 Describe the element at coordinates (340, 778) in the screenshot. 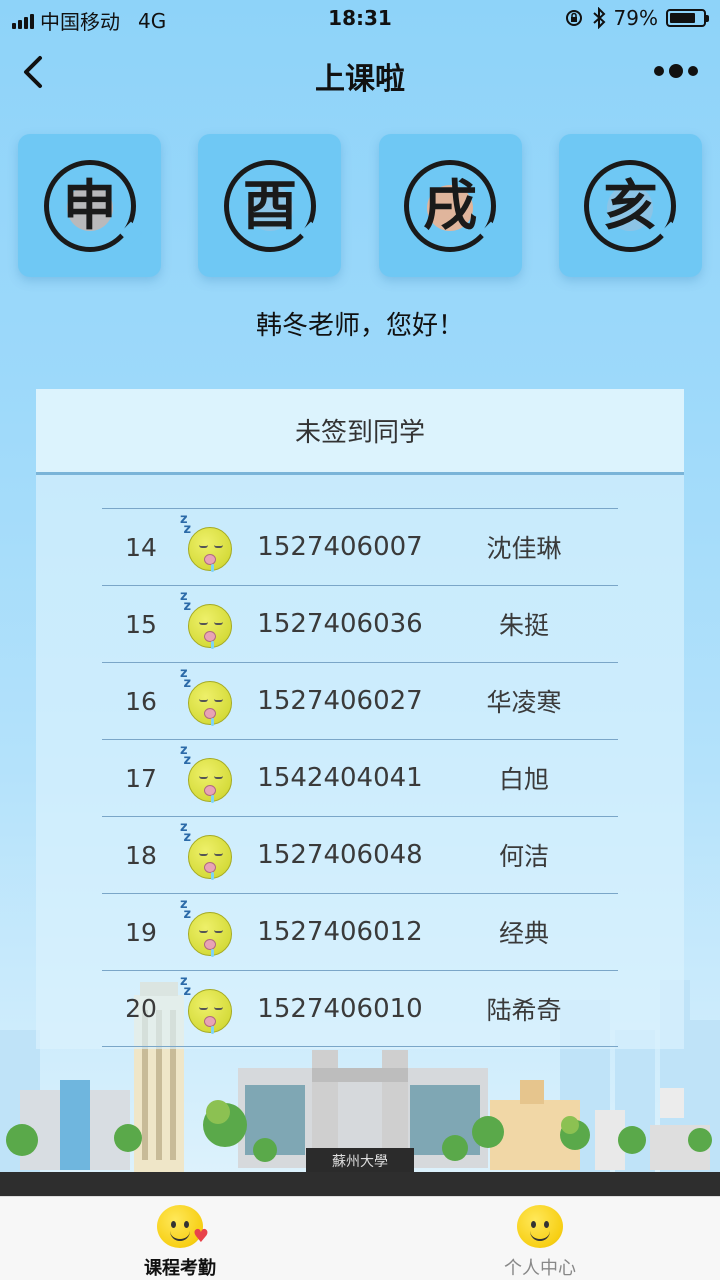

I see `student-id: 1542404041` at that location.